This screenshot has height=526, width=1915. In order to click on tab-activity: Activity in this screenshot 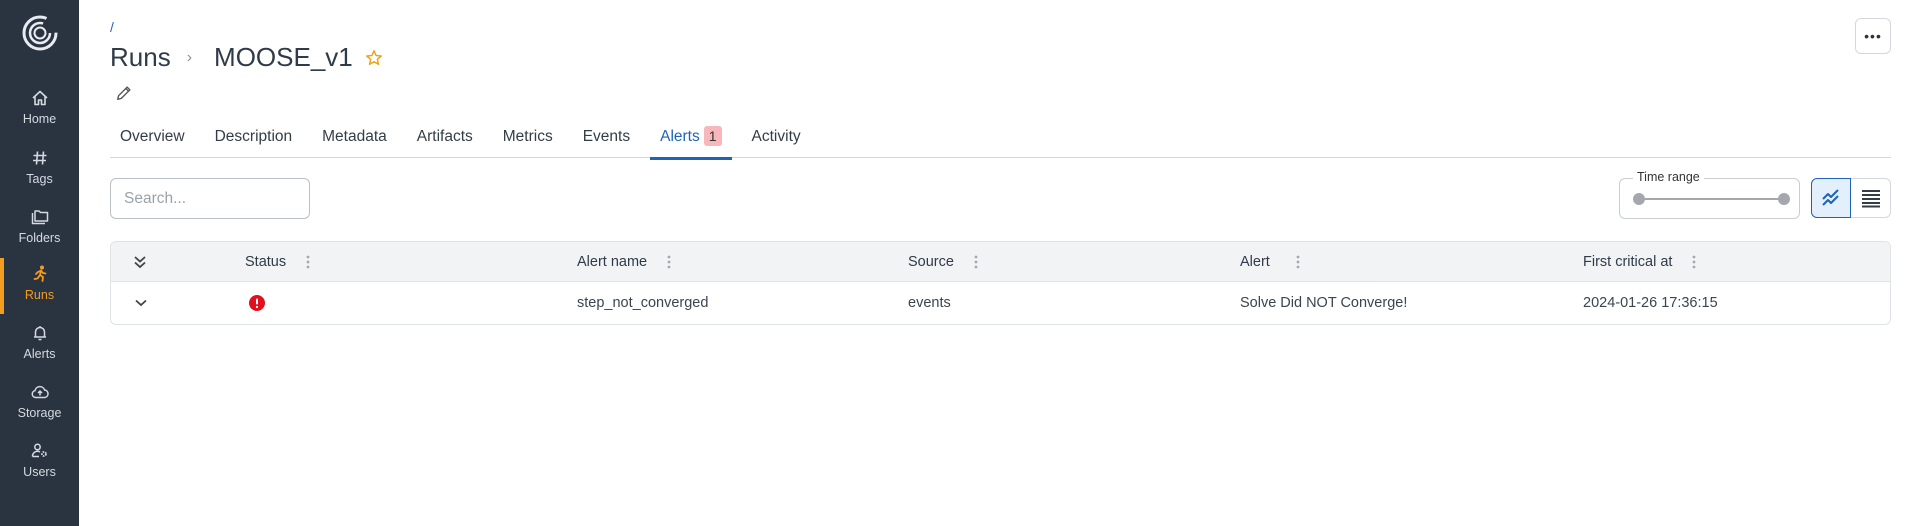, I will do `click(776, 142)`.